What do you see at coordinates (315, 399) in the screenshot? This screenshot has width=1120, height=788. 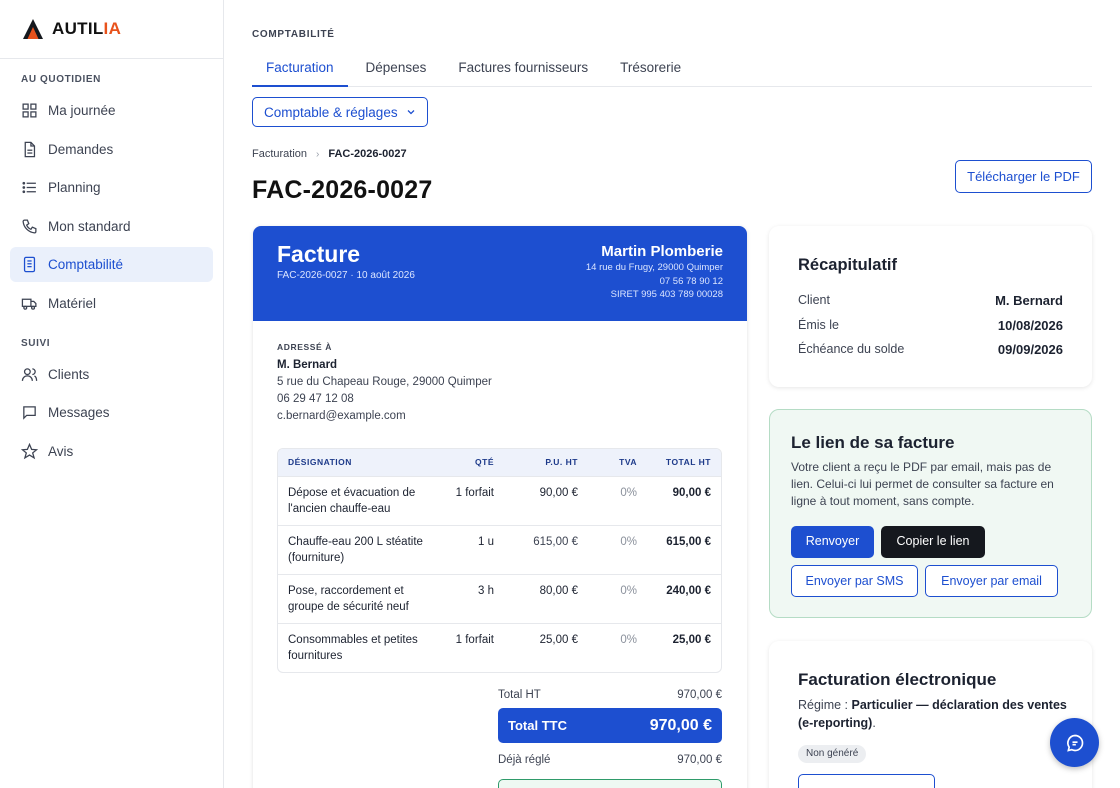 I see `client-phone: 06 29 47 12 08` at bounding box center [315, 399].